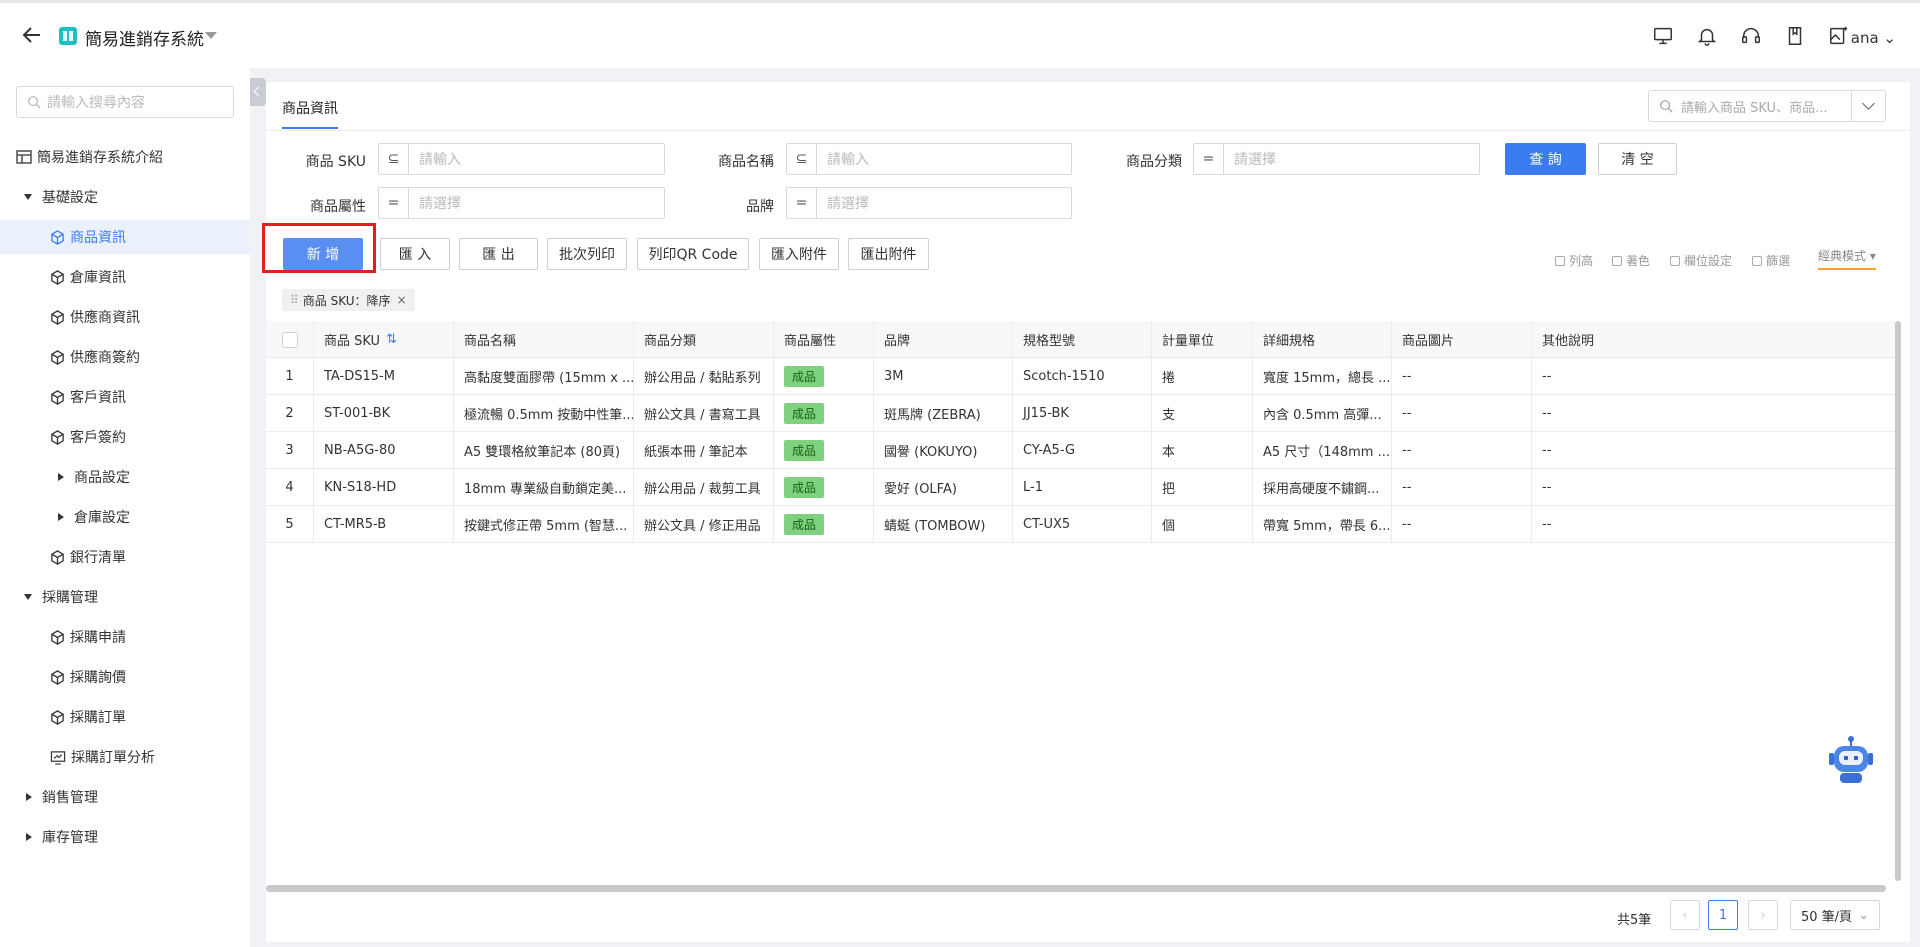 This screenshot has width=1920, height=947. Describe the element at coordinates (1637, 159) in the screenshot. I see `clear-button: 清 空` at that location.